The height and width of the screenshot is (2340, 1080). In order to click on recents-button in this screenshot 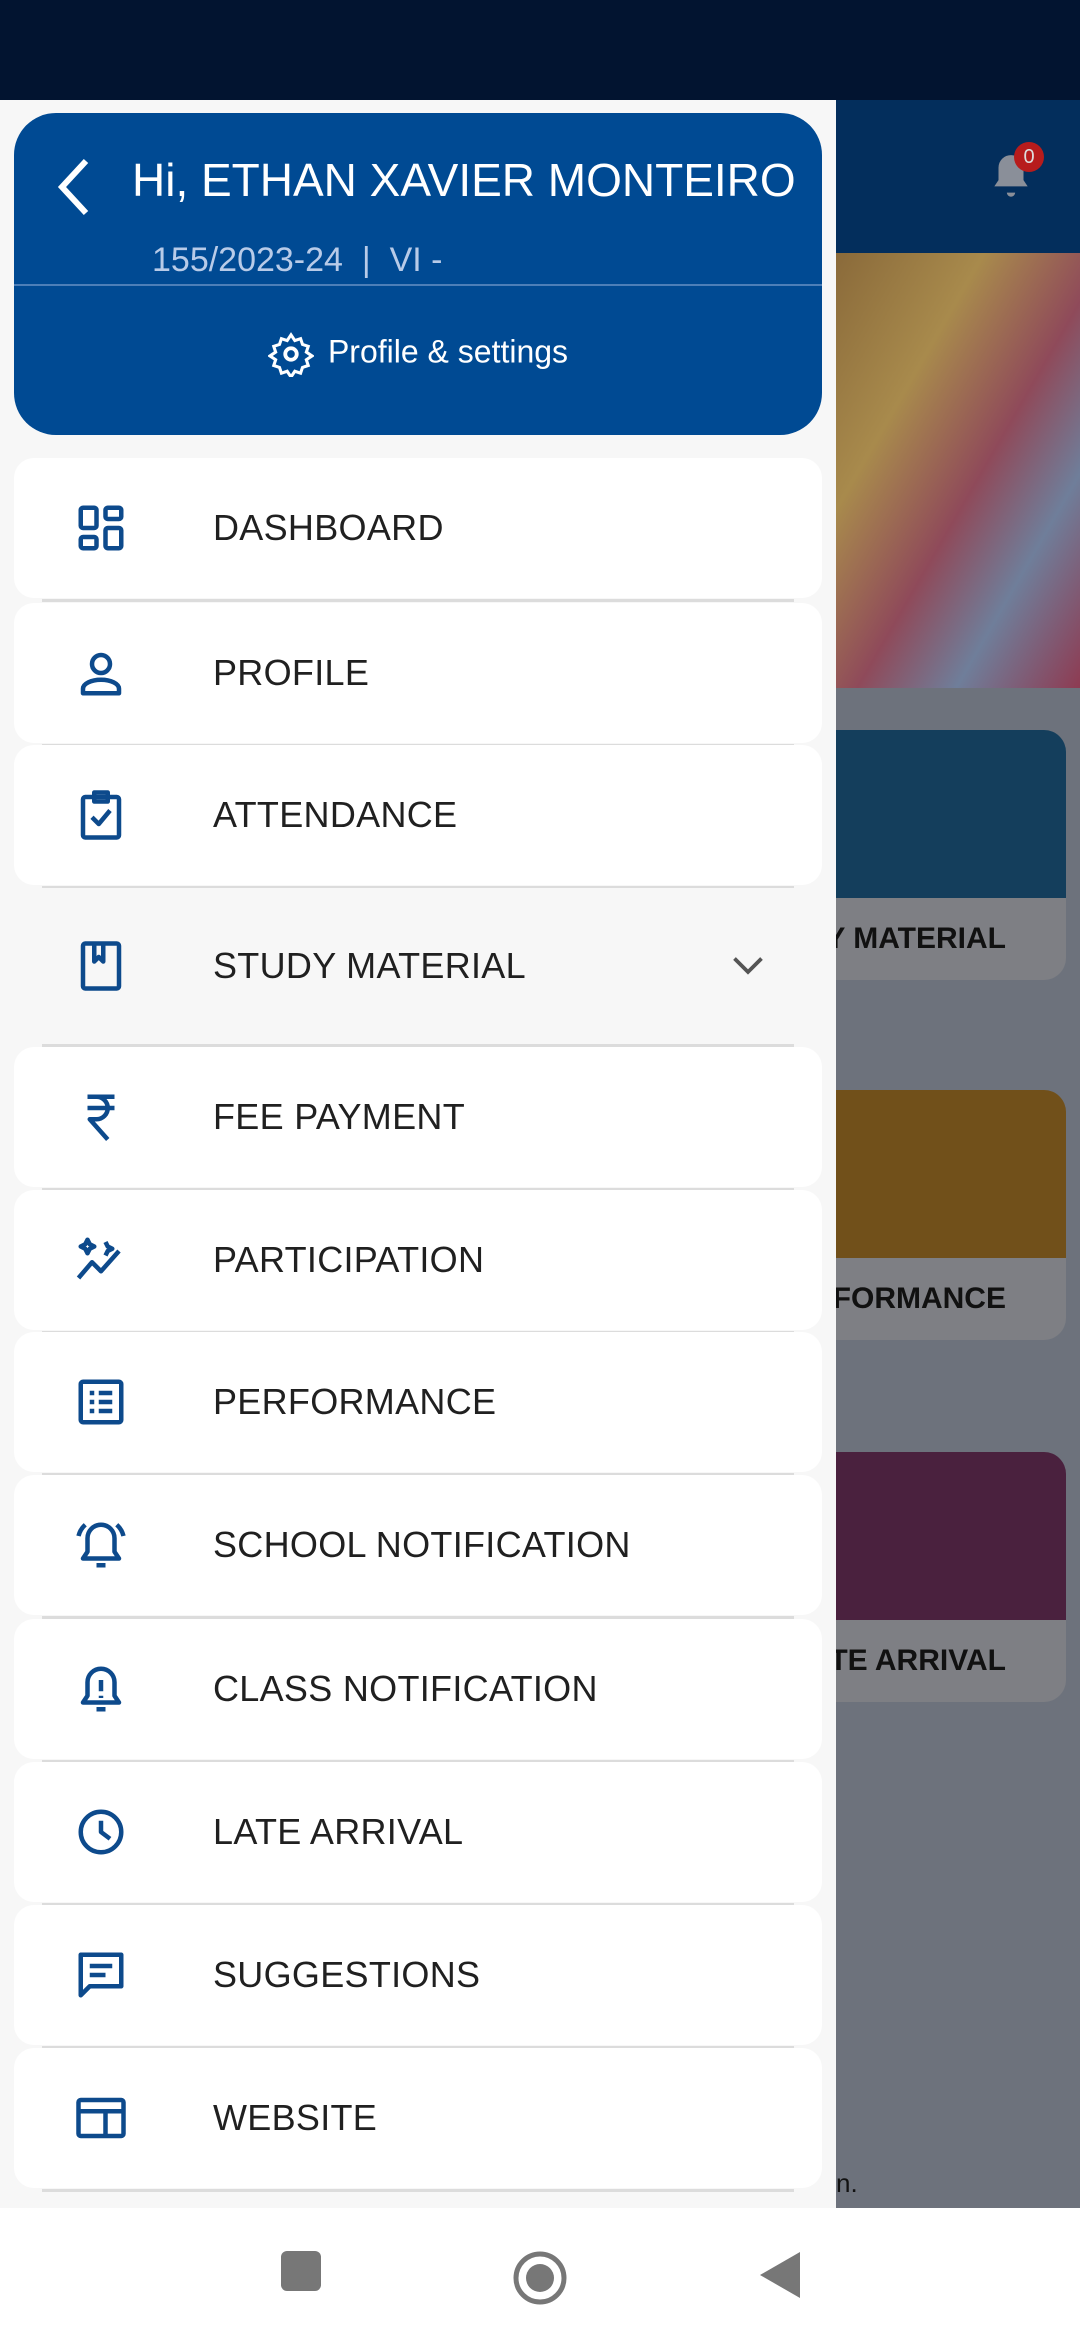, I will do `click(301, 2273)`.